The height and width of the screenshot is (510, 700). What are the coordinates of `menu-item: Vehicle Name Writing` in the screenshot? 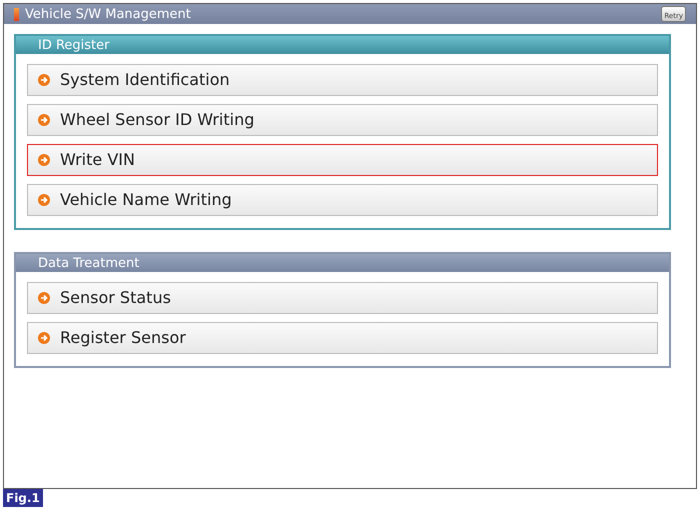 It's located at (342, 200).